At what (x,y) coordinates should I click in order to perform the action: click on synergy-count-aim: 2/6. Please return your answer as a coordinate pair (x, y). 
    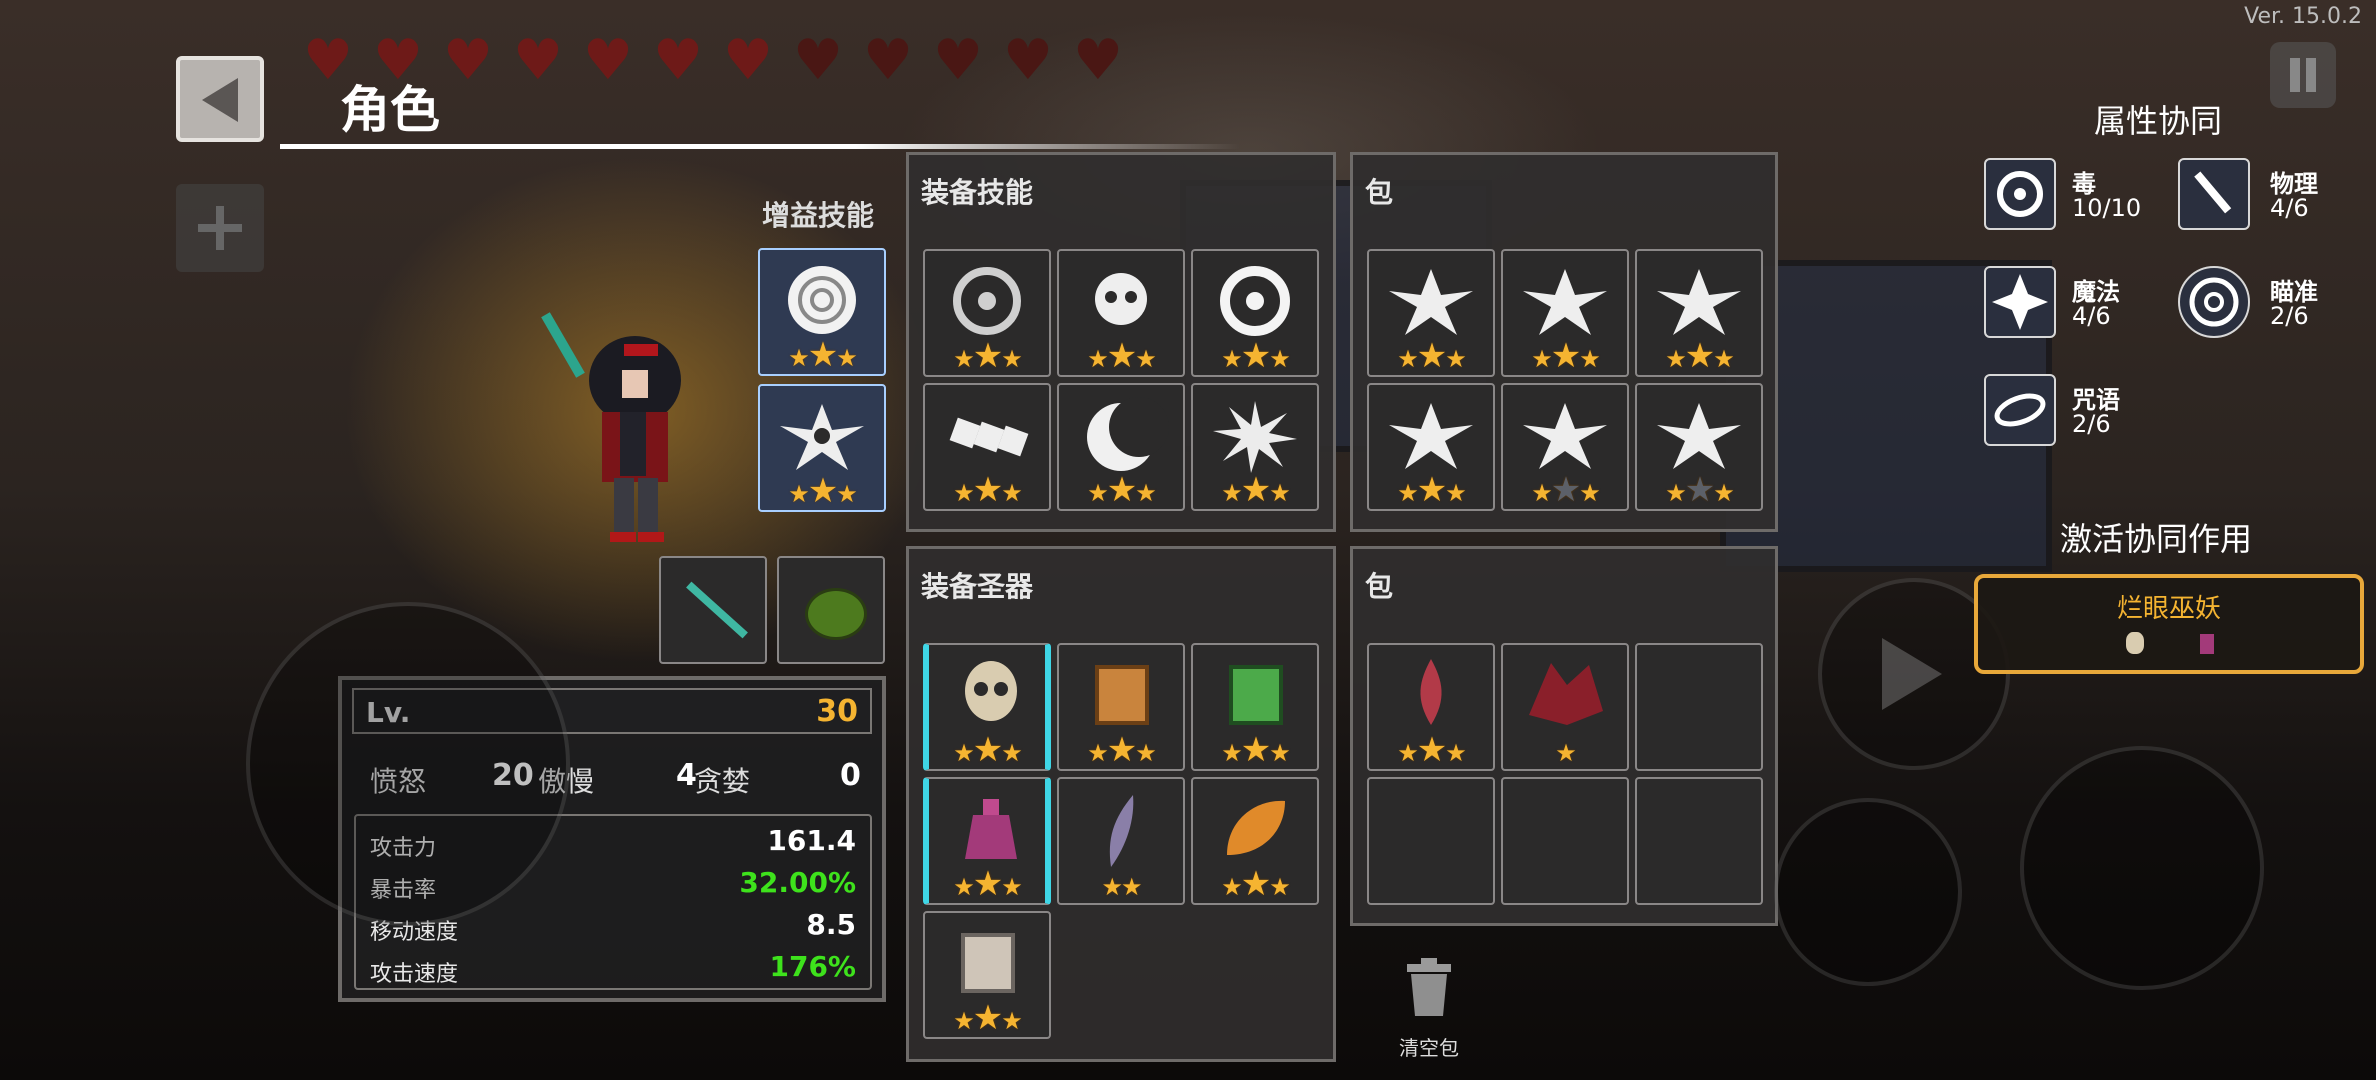
    Looking at the image, I should click on (2289, 316).